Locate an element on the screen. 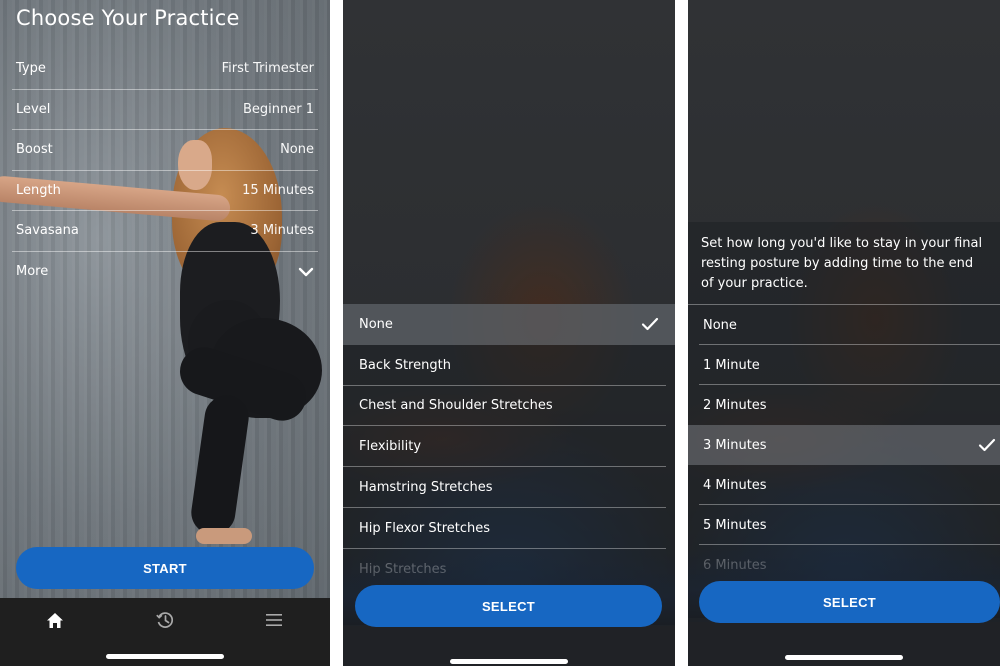 This screenshot has width=1000, height=666. tab-menu is located at coordinates (274, 620).